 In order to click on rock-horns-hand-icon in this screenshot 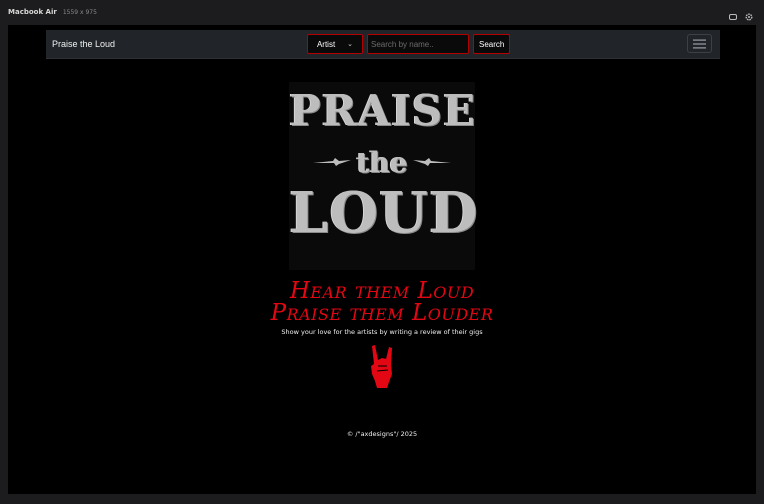, I will do `click(381, 366)`.